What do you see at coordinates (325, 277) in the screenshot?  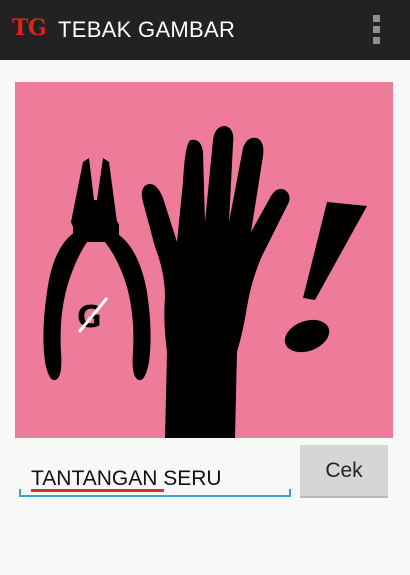 I see `exclamation-icon` at bounding box center [325, 277].